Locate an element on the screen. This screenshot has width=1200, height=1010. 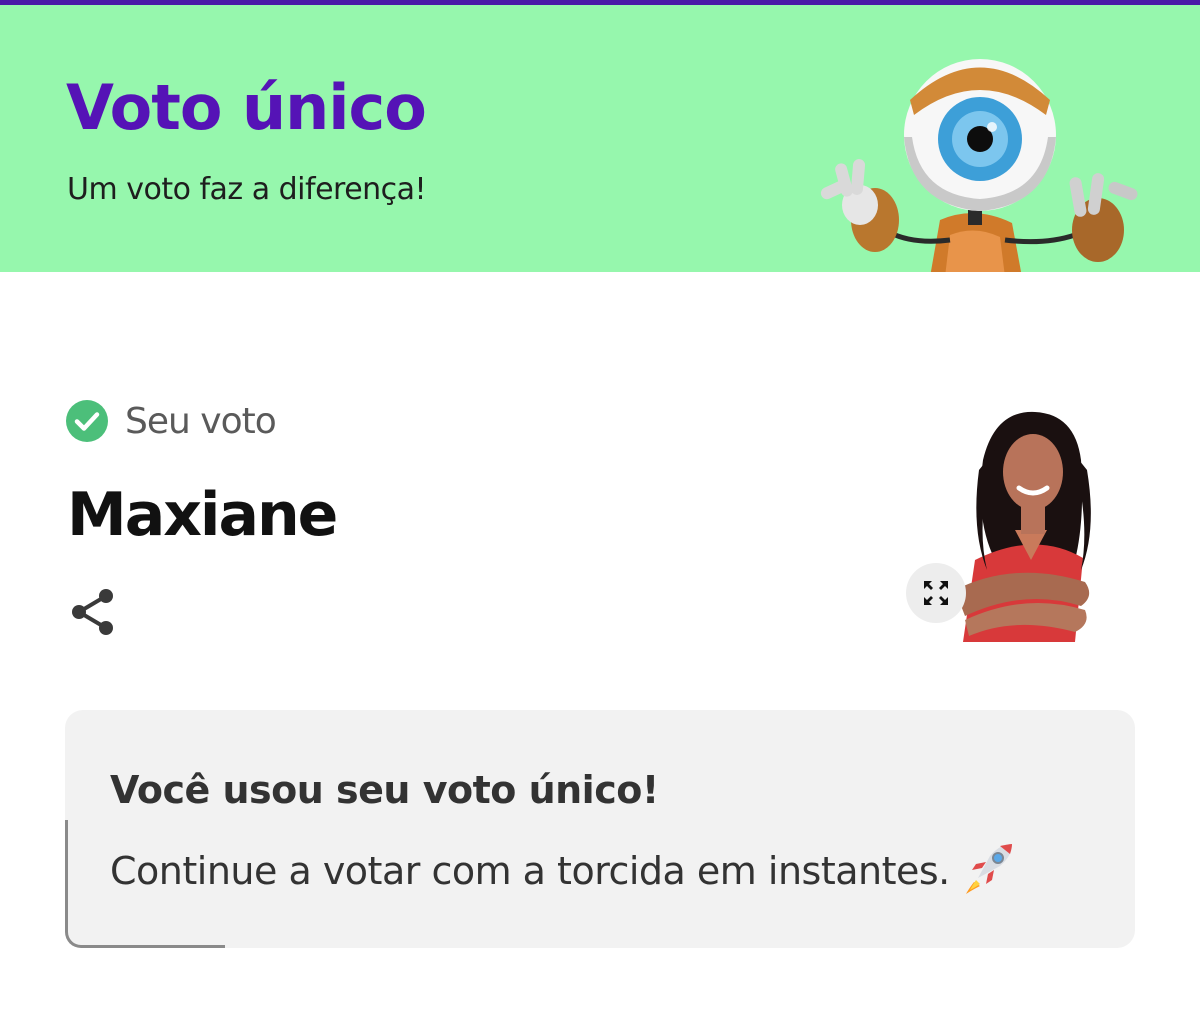
candidate-name: Maxiane is located at coordinates (202, 515).